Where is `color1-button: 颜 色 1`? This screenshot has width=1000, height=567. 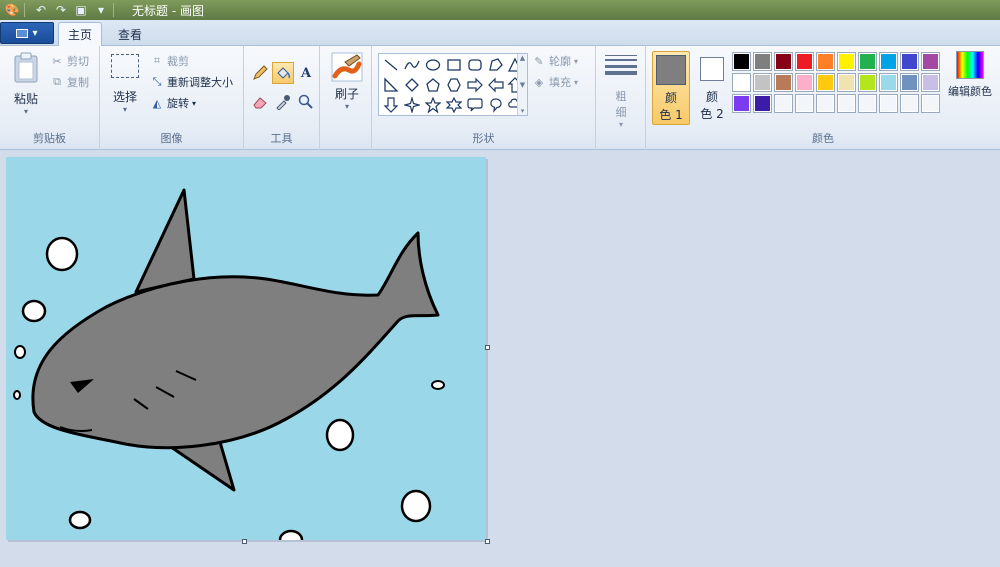
color1-button: 颜 色 1 is located at coordinates (671, 88).